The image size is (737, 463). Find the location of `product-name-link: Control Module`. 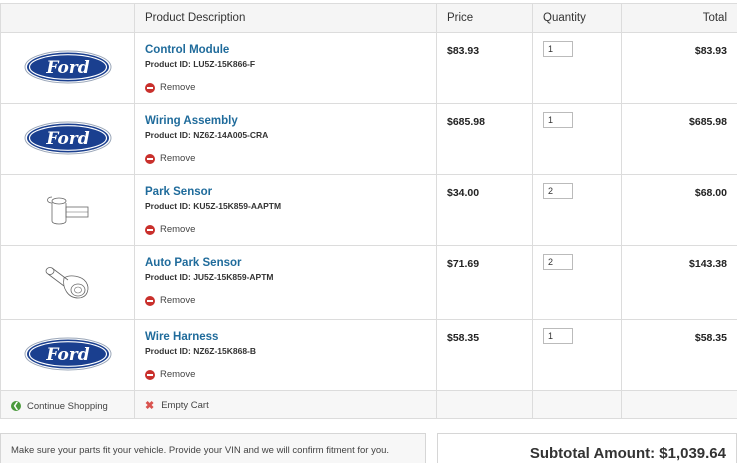

product-name-link: Control Module is located at coordinates (285, 50).